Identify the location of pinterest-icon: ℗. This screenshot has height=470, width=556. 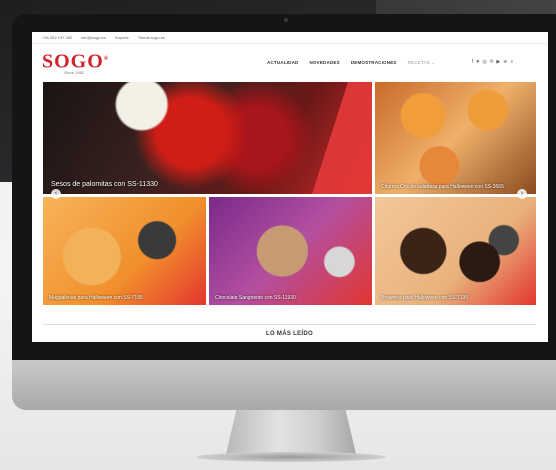
(492, 62).